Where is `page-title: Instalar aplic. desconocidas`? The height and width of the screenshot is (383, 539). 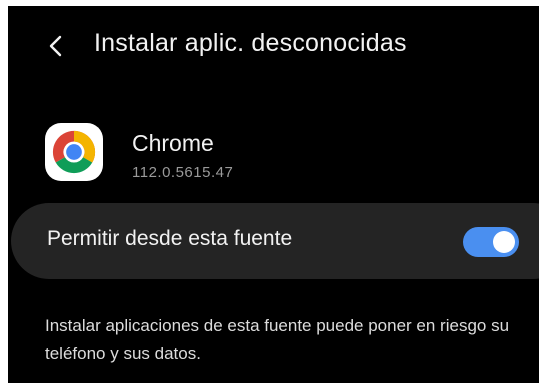 page-title: Instalar aplic. desconocidas is located at coordinates (250, 43).